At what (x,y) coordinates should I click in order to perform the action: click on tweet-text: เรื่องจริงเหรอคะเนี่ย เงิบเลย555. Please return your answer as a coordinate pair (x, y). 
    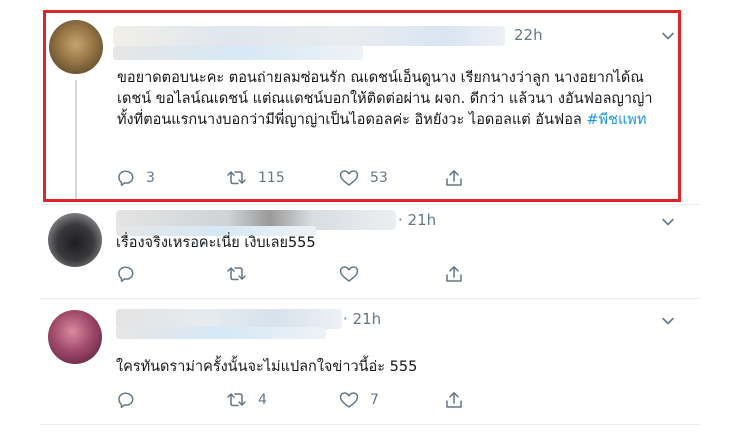
    Looking at the image, I should click on (216, 243).